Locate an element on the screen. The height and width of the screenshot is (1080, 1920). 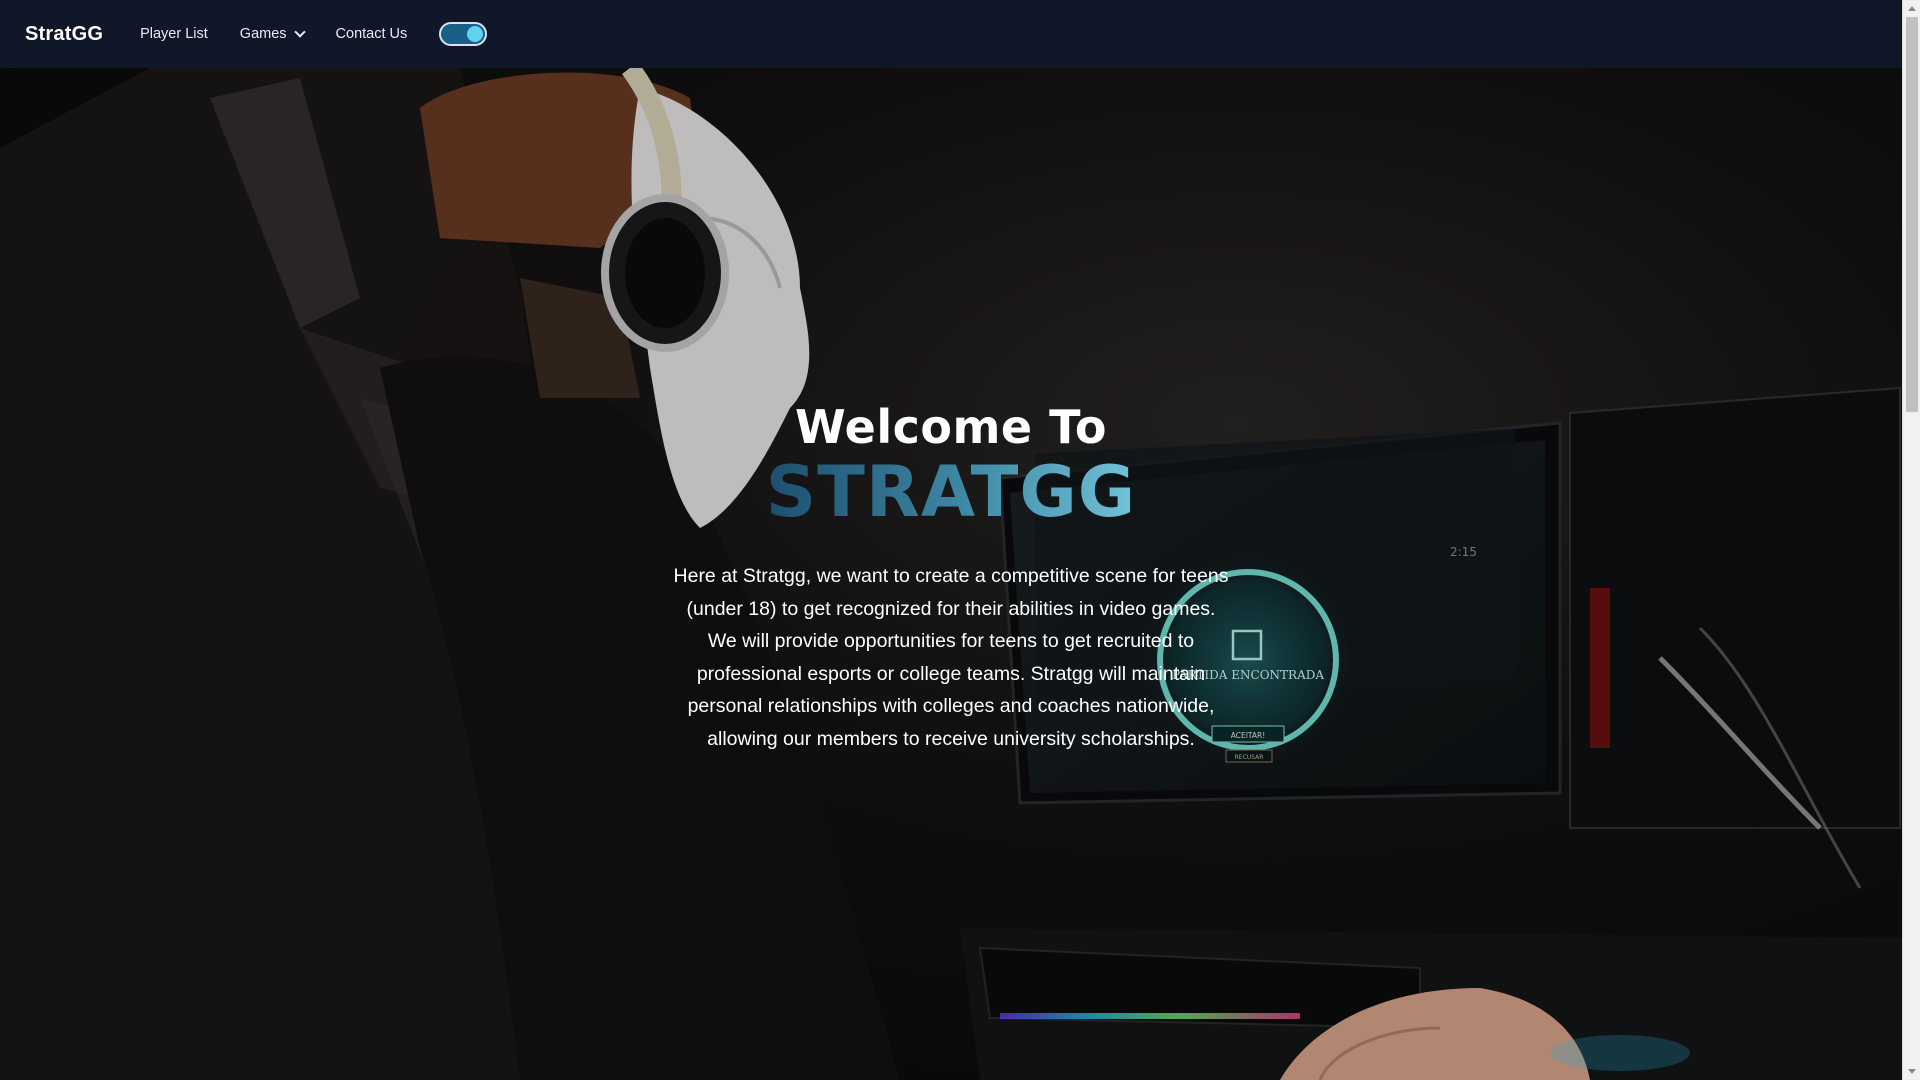
nav-dropdown-games: Games is located at coordinates (272, 34).